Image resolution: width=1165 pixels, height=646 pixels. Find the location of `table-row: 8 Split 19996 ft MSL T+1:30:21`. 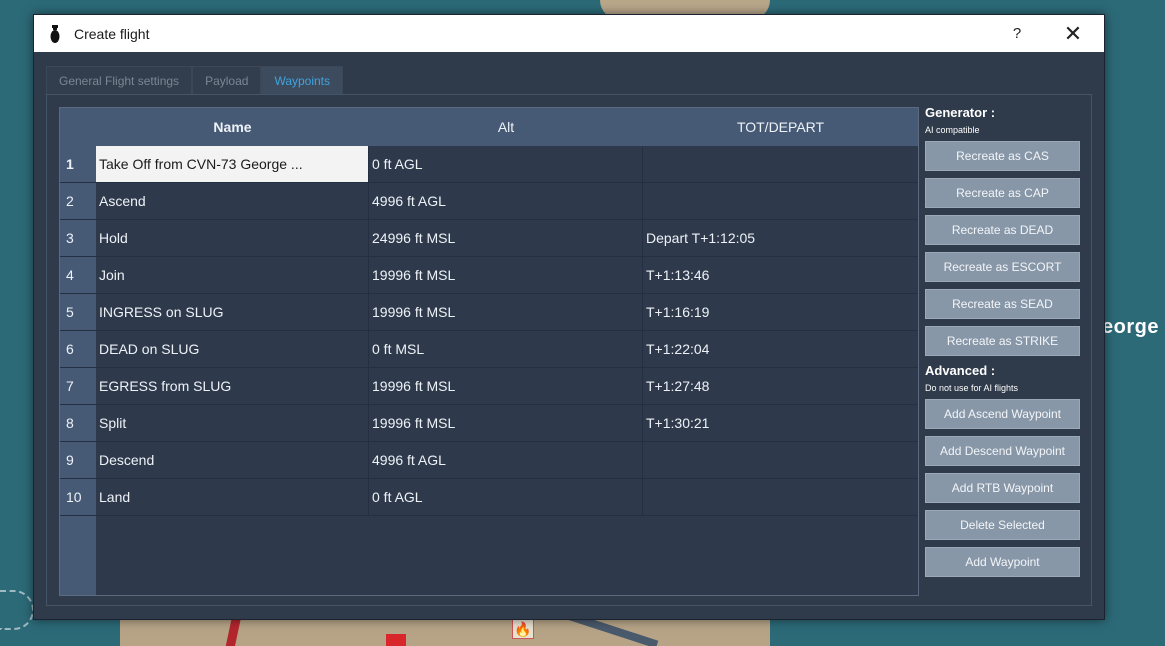

table-row: 8 Split 19996 ft MSL T+1:30:21 is located at coordinates (489, 423).